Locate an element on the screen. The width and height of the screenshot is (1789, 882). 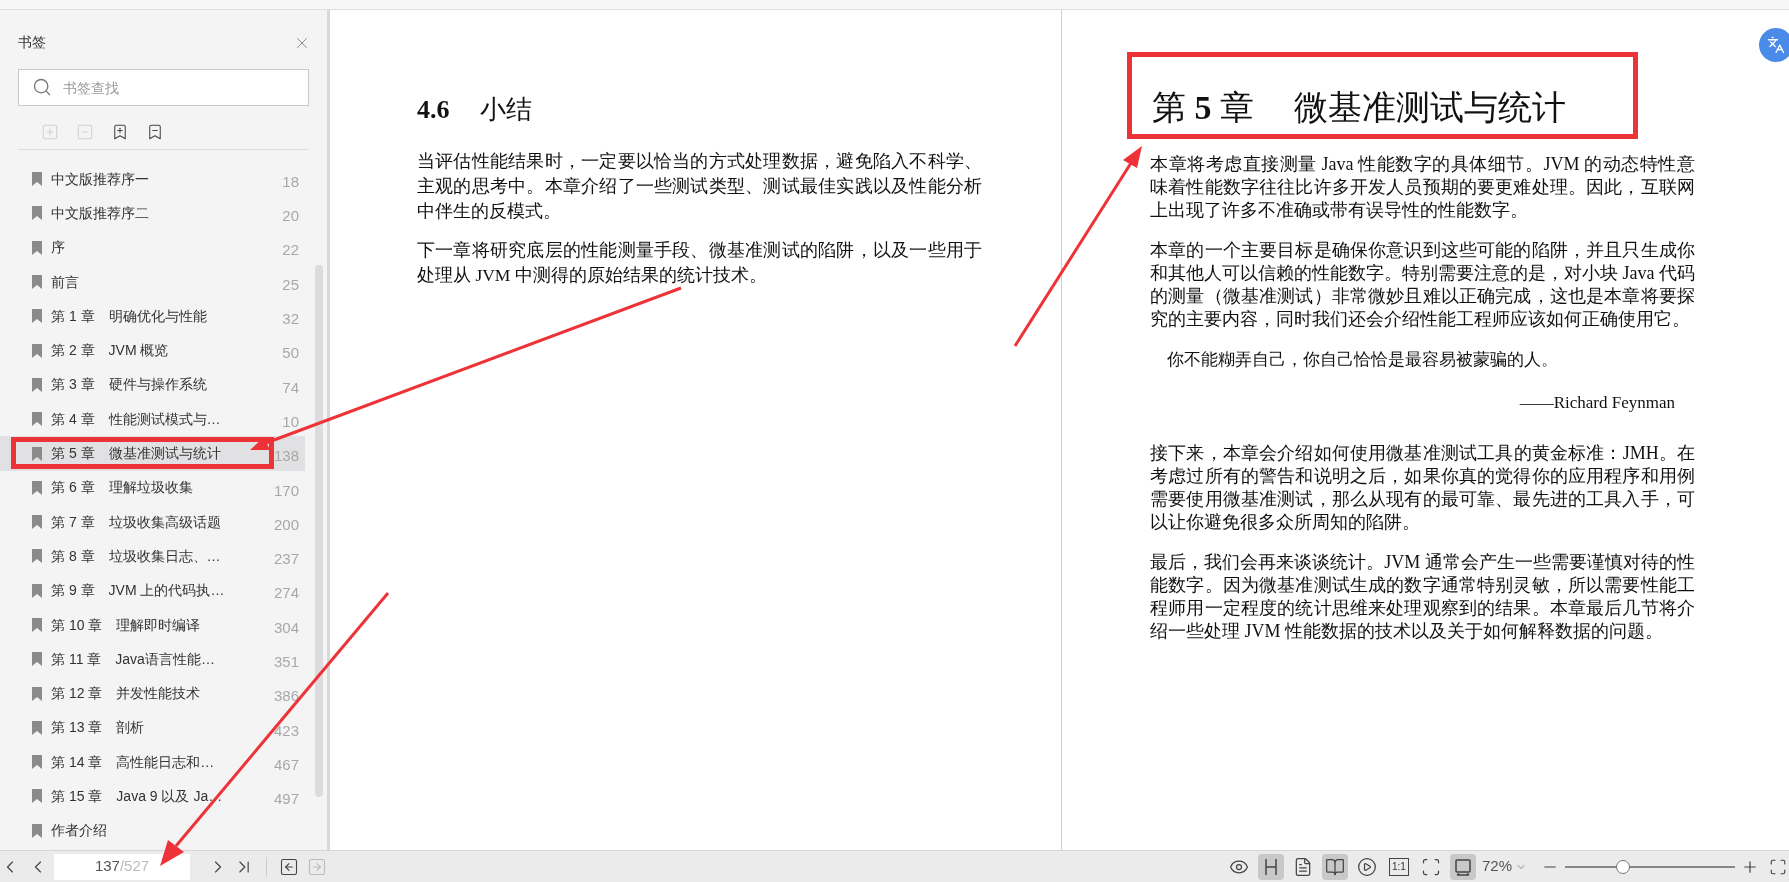
page-number: 25 is located at coordinates (290, 284).